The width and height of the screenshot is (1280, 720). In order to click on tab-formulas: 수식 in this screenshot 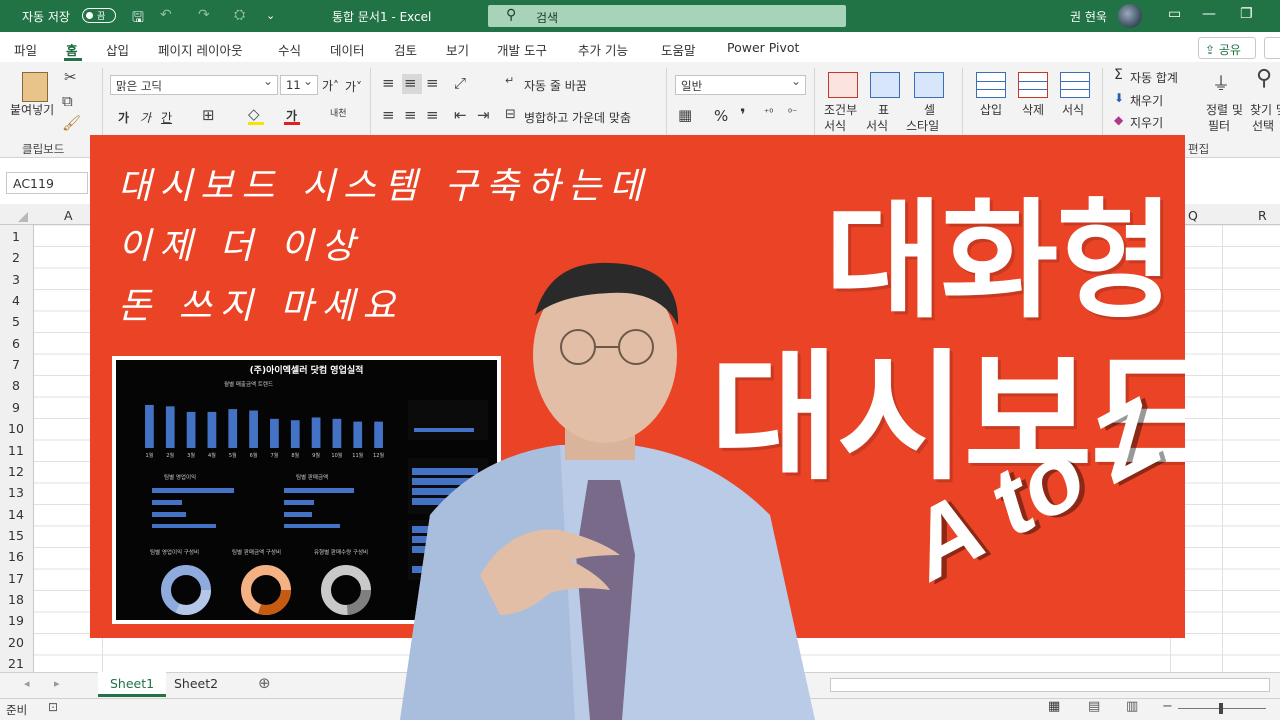, I will do `click(289, 49)`.